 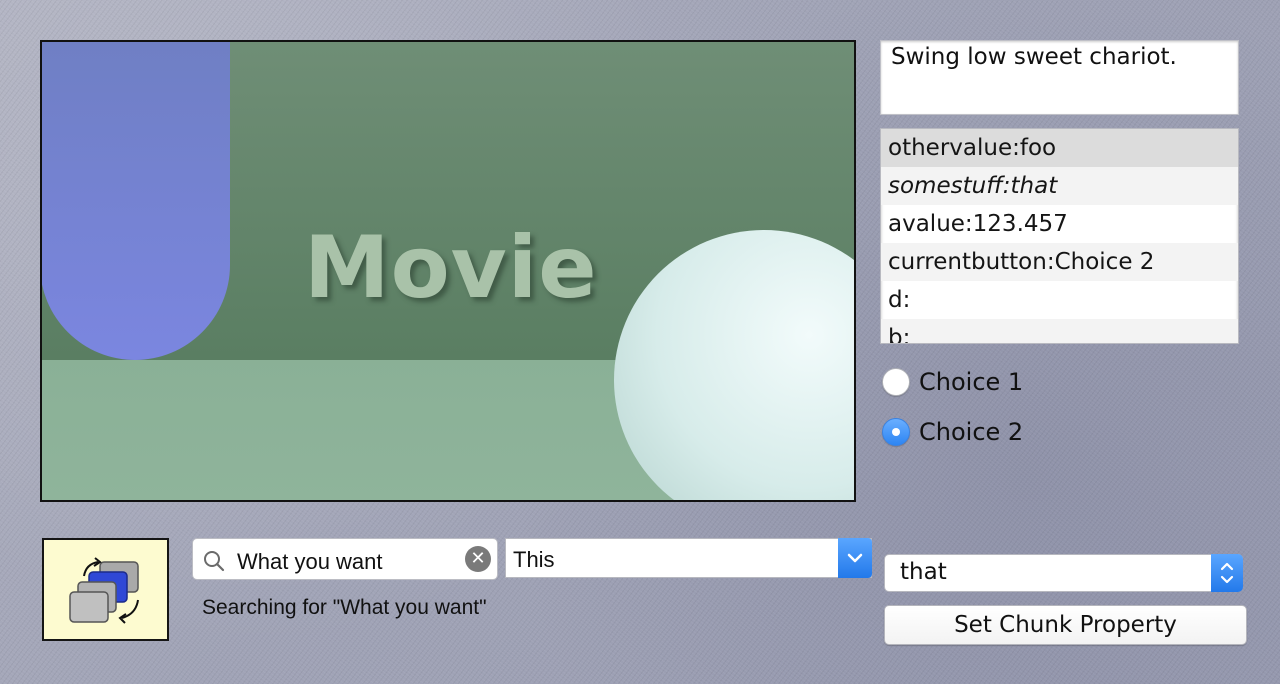 What do you see at coordinates (971, 432) in the screenshot?
I see `radio-label: Choice 2` at bounding box center [971, 432].